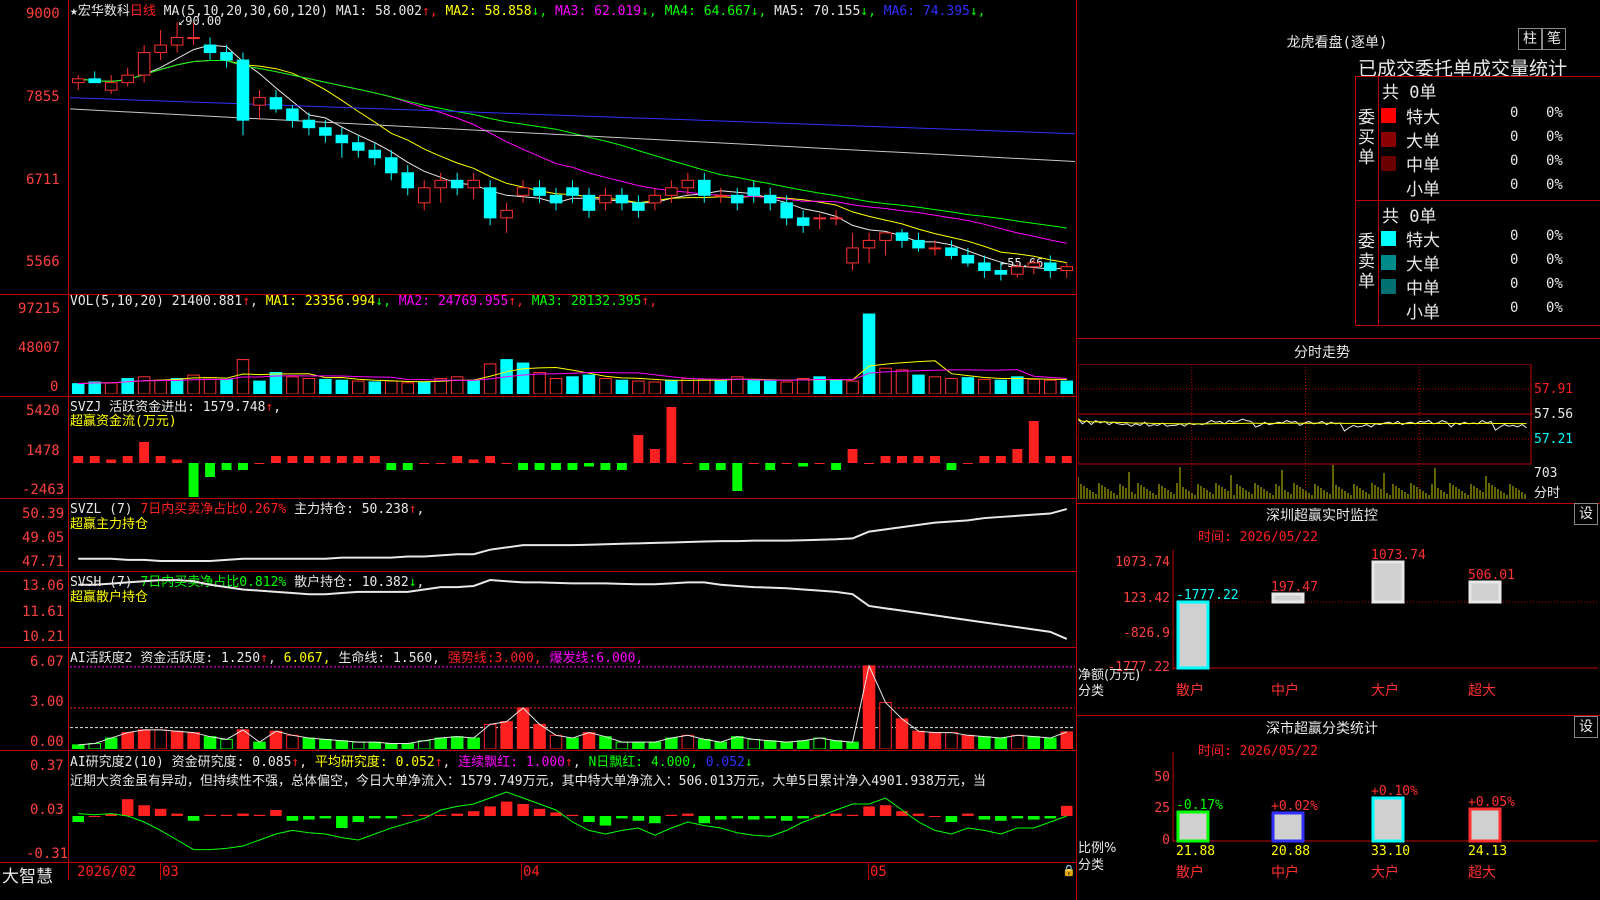  Describe the element at coordinates (1109, 675) in the screenshot. I see `sz-monitor-y-unit: 净额(万元)` at that location.